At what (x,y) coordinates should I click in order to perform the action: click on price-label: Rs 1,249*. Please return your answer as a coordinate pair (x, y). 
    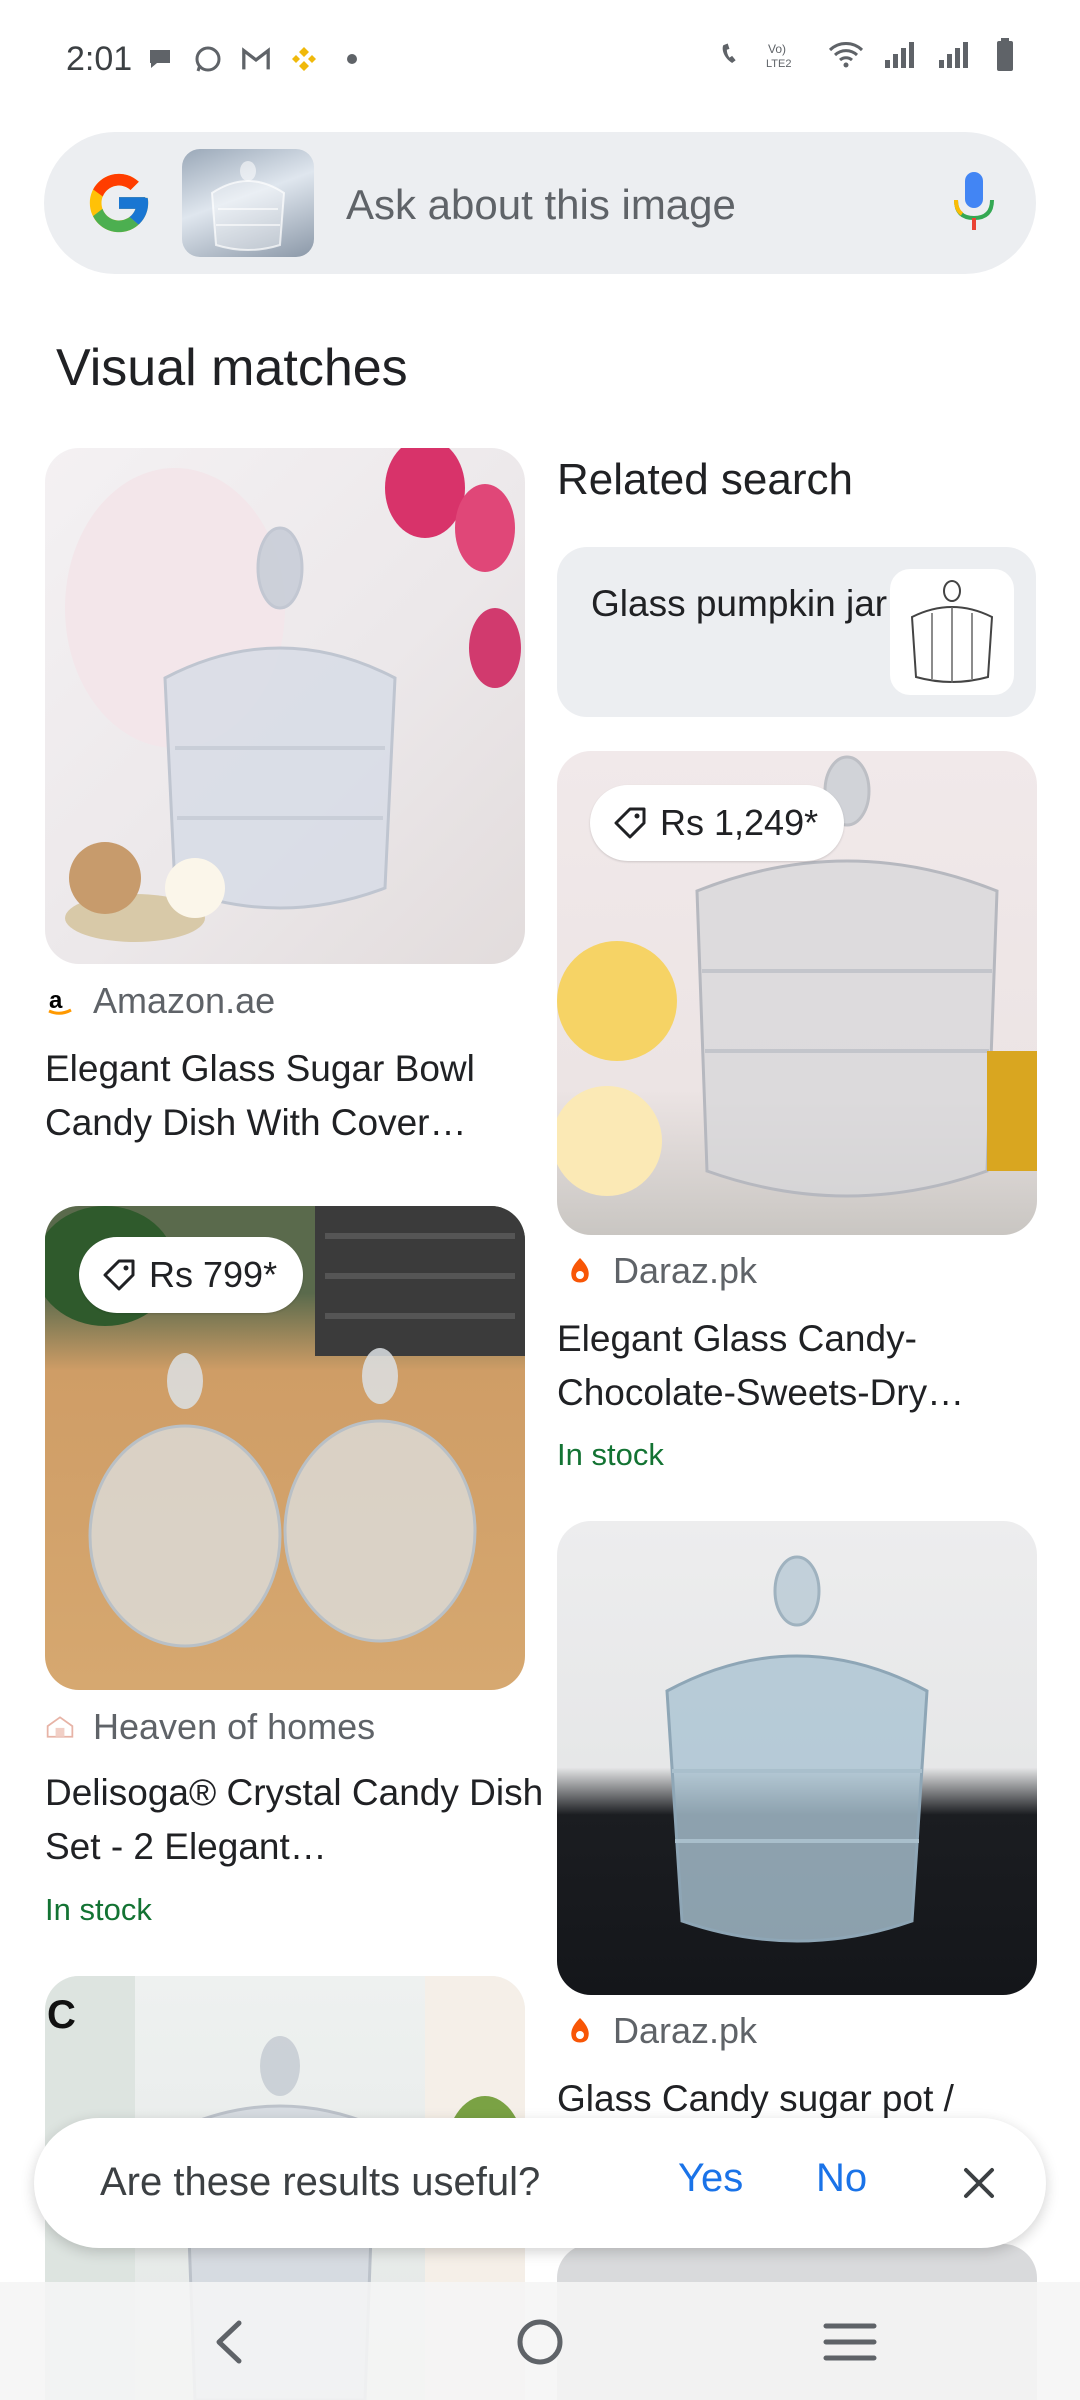
    Looking at the image, I should click on (739, 822).